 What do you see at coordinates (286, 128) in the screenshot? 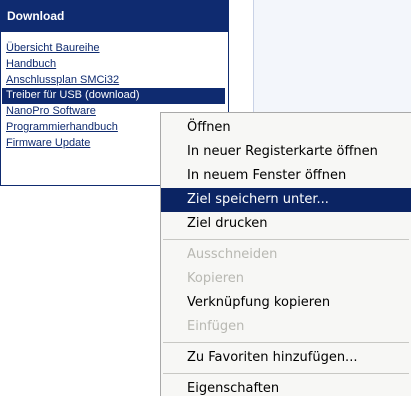
I see `menu-item-oeffnen: Öffnen` at bounding box center [286, 128].